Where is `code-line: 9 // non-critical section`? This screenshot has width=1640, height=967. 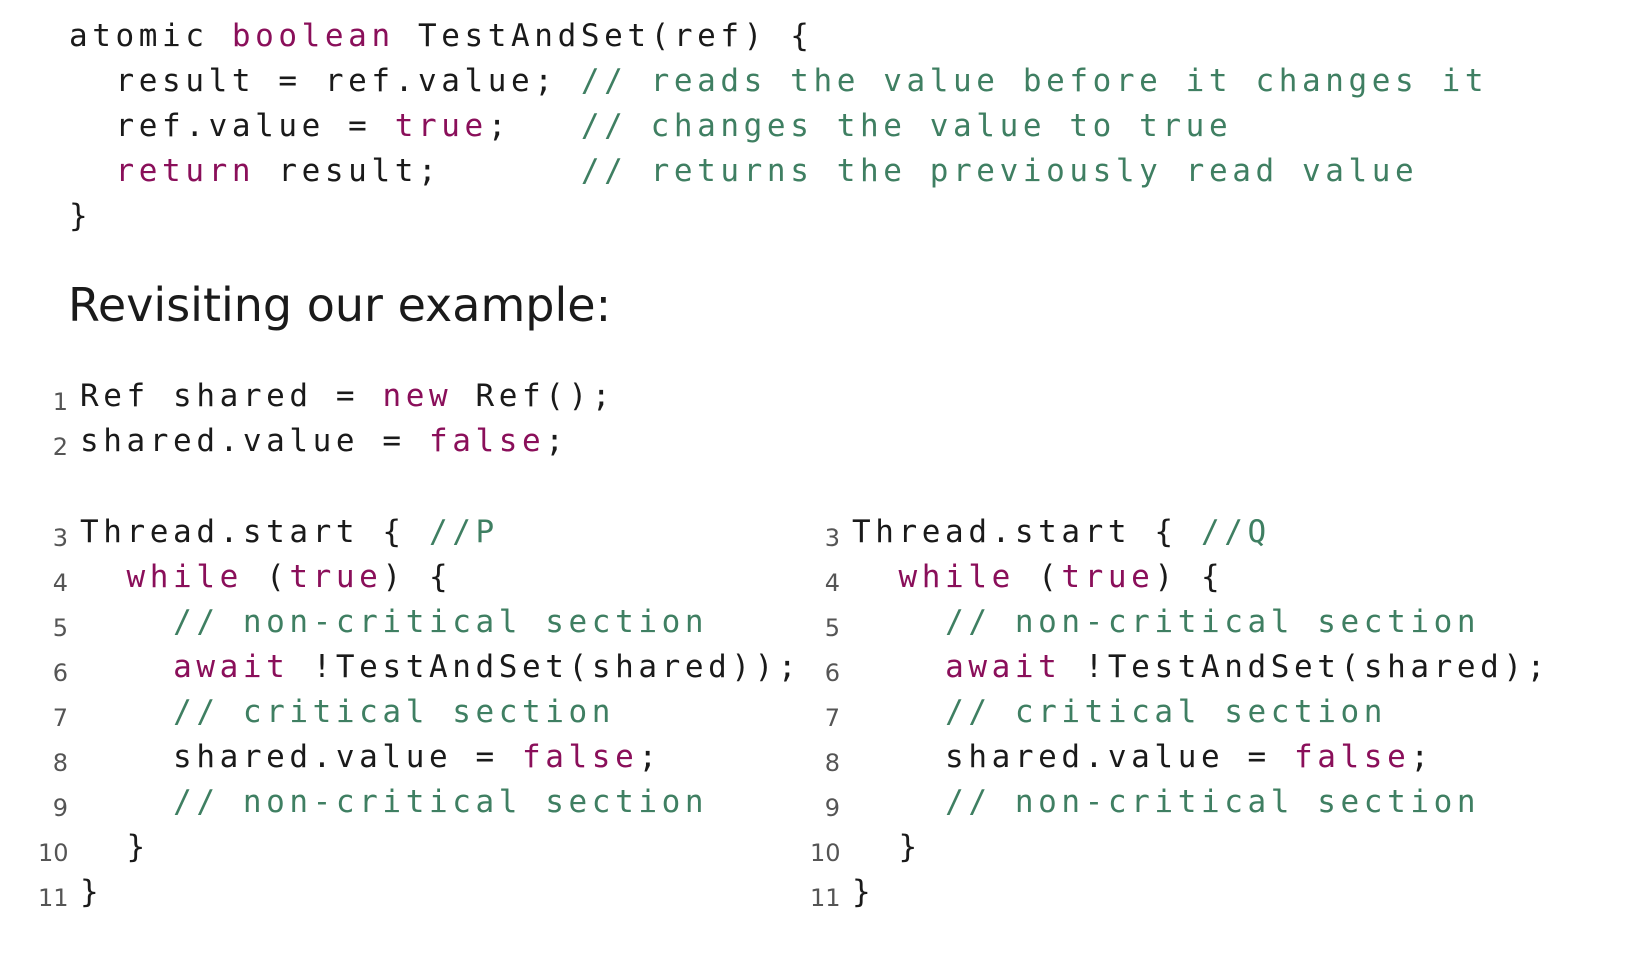 code-line: 9 // non-critical section is located at coordinates (1220, 802).